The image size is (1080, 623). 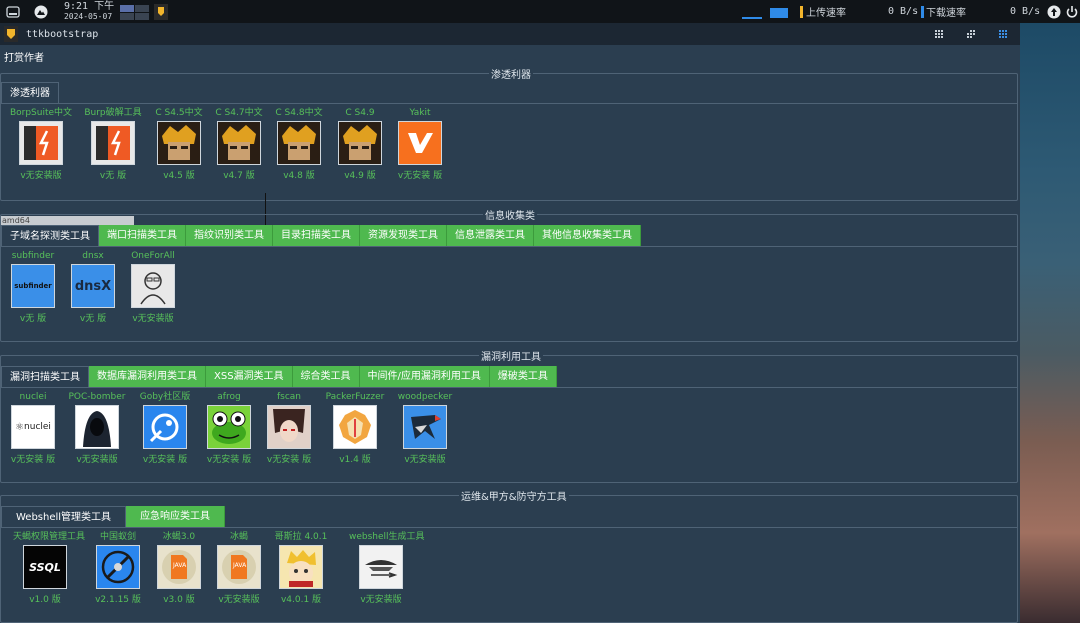 I want to click on clock-time: 9:21 下午, so click(x=89, y=6).